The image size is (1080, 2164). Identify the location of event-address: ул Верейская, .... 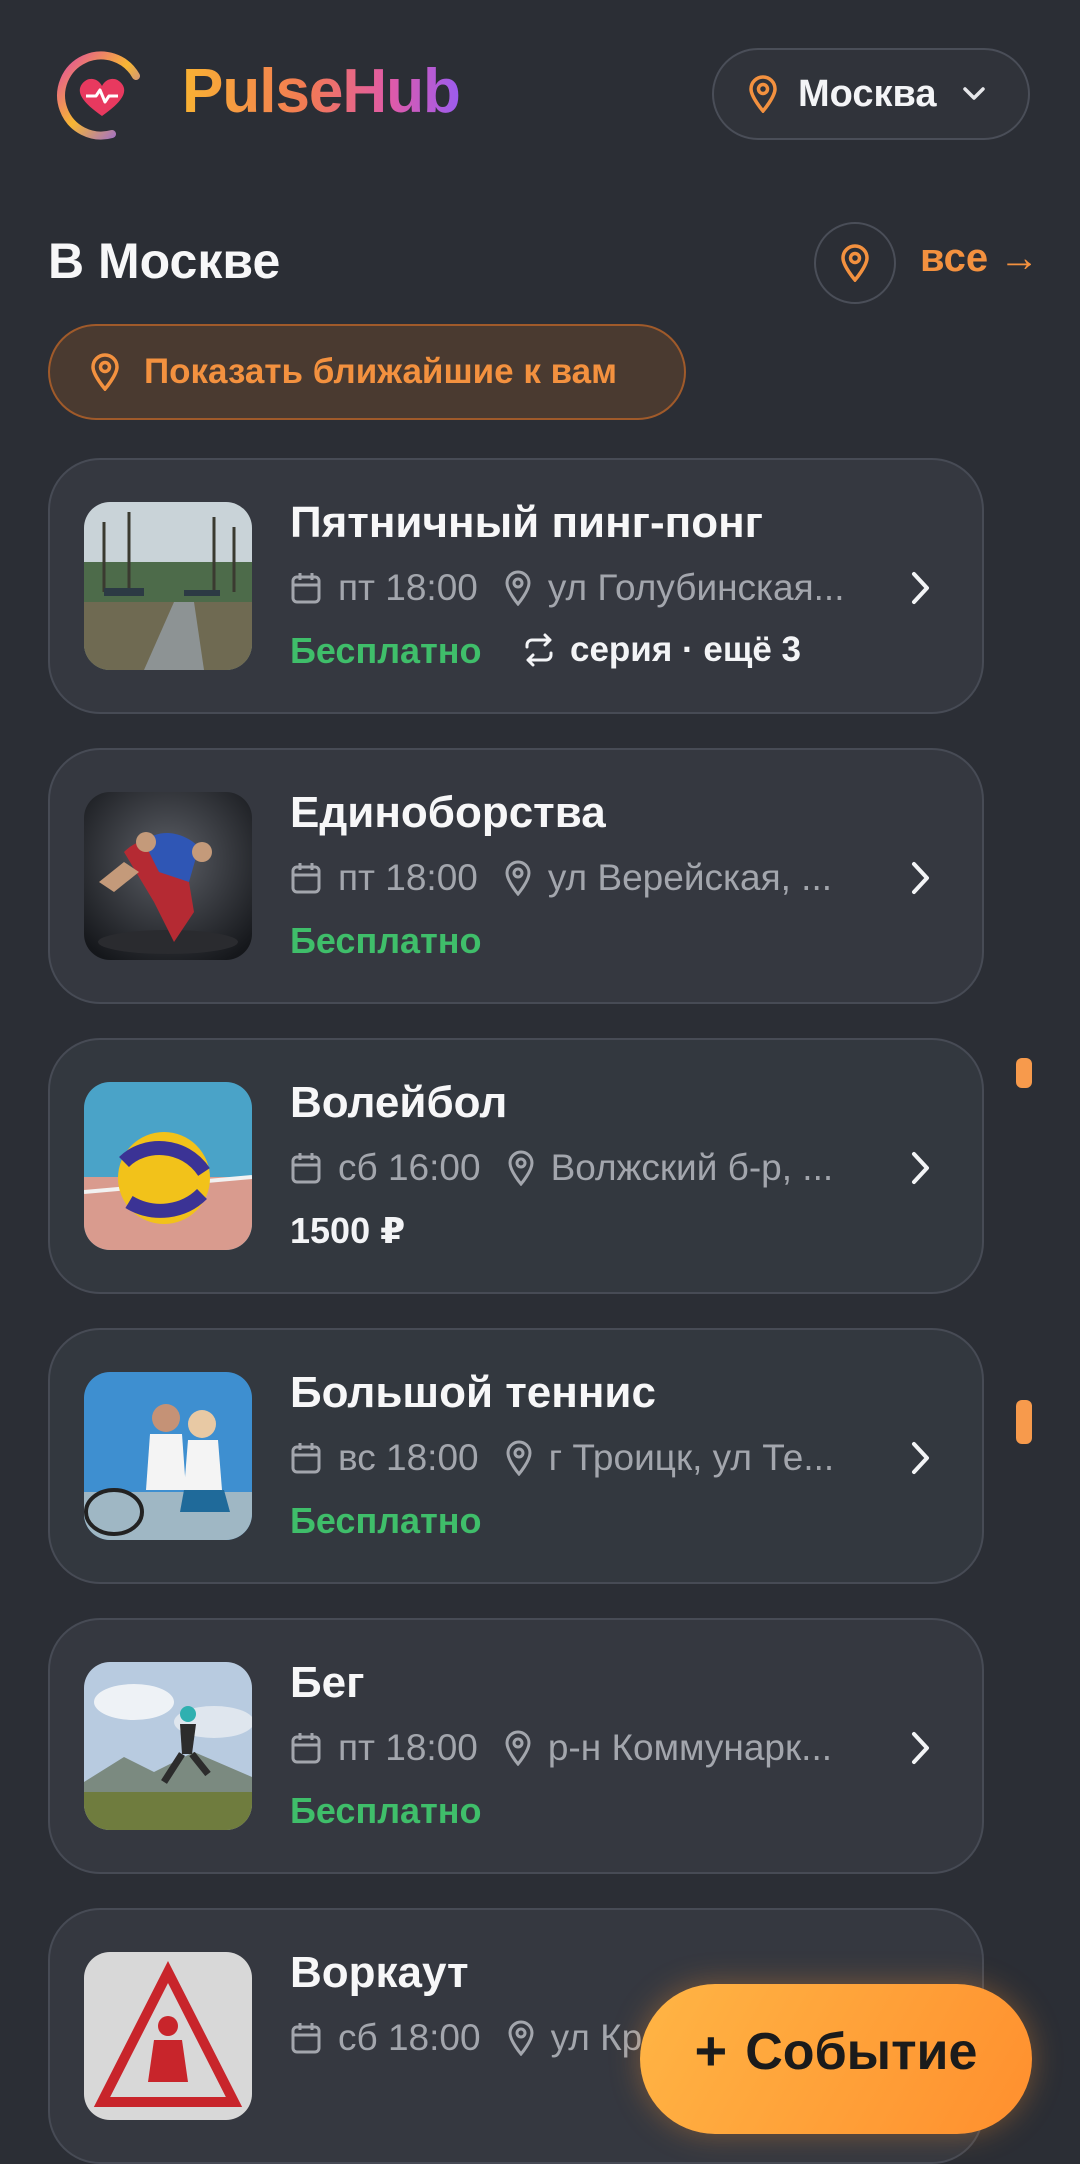
(690, 877).